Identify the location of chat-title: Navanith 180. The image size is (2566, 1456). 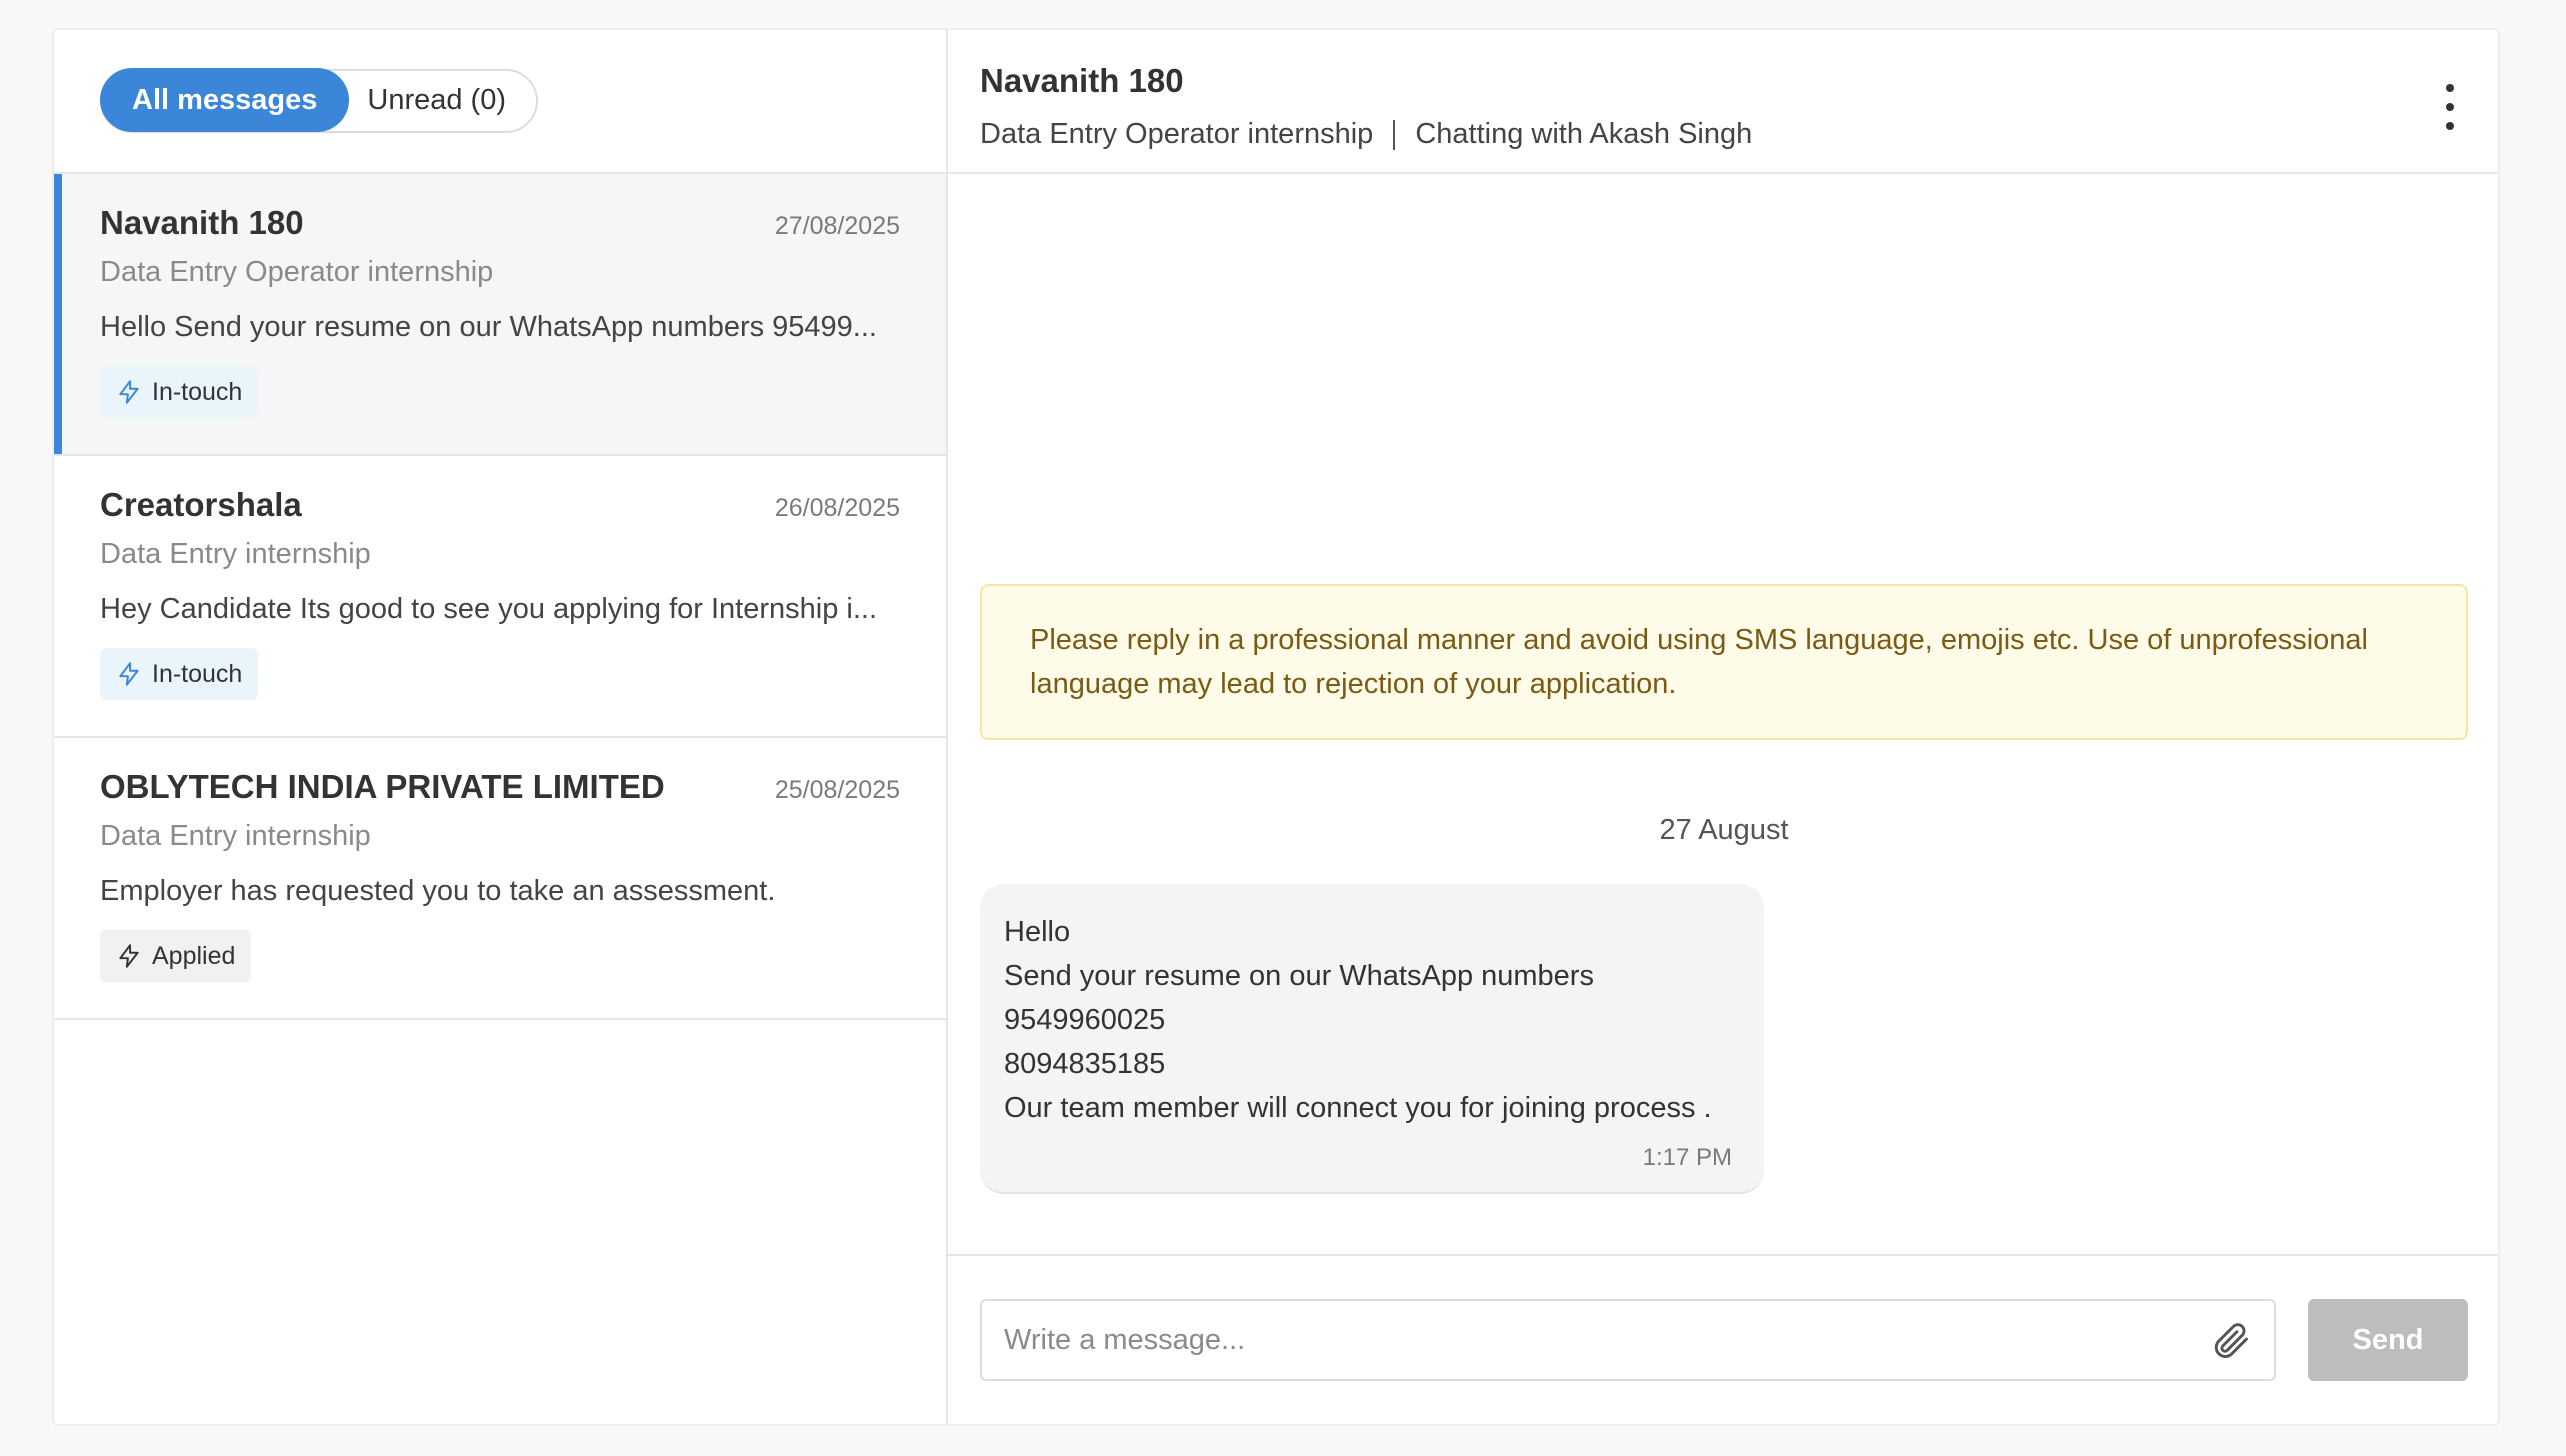
(1082, 80).